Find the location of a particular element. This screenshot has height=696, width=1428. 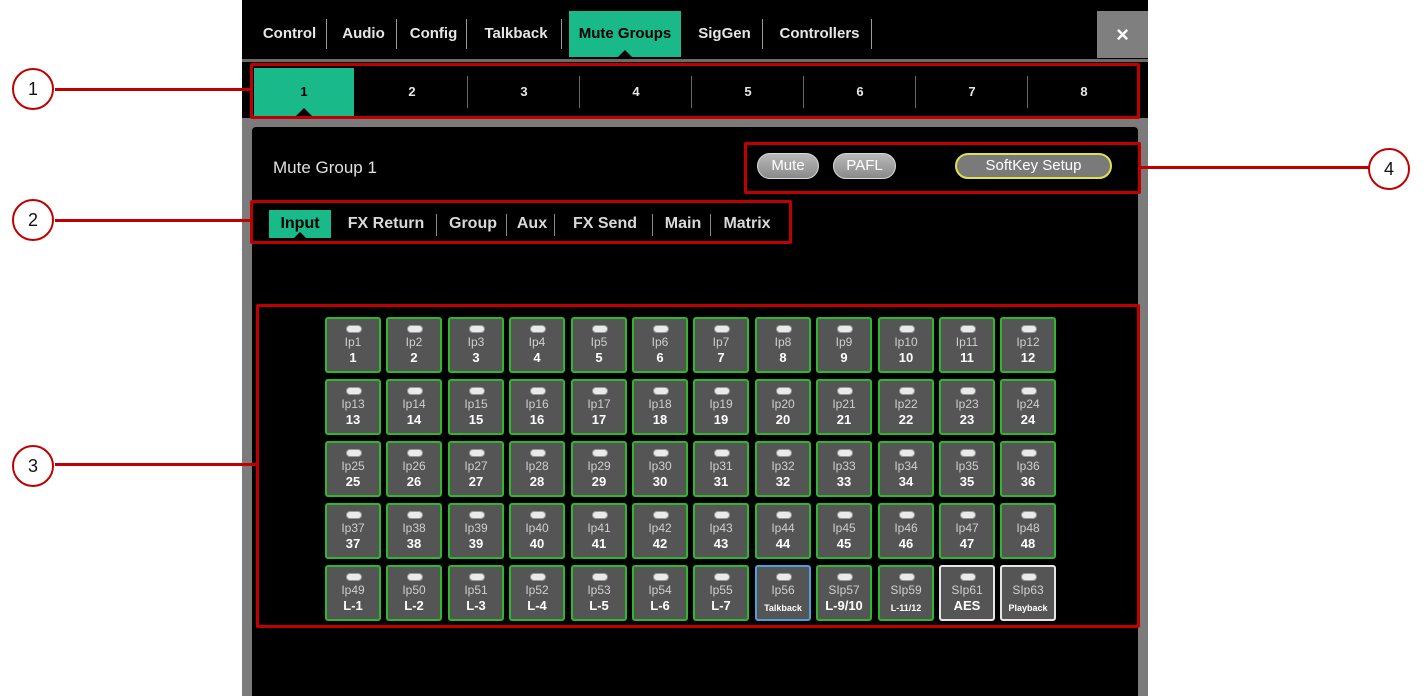

tab-talkback: Talkback is located at coordinates (516, 34).